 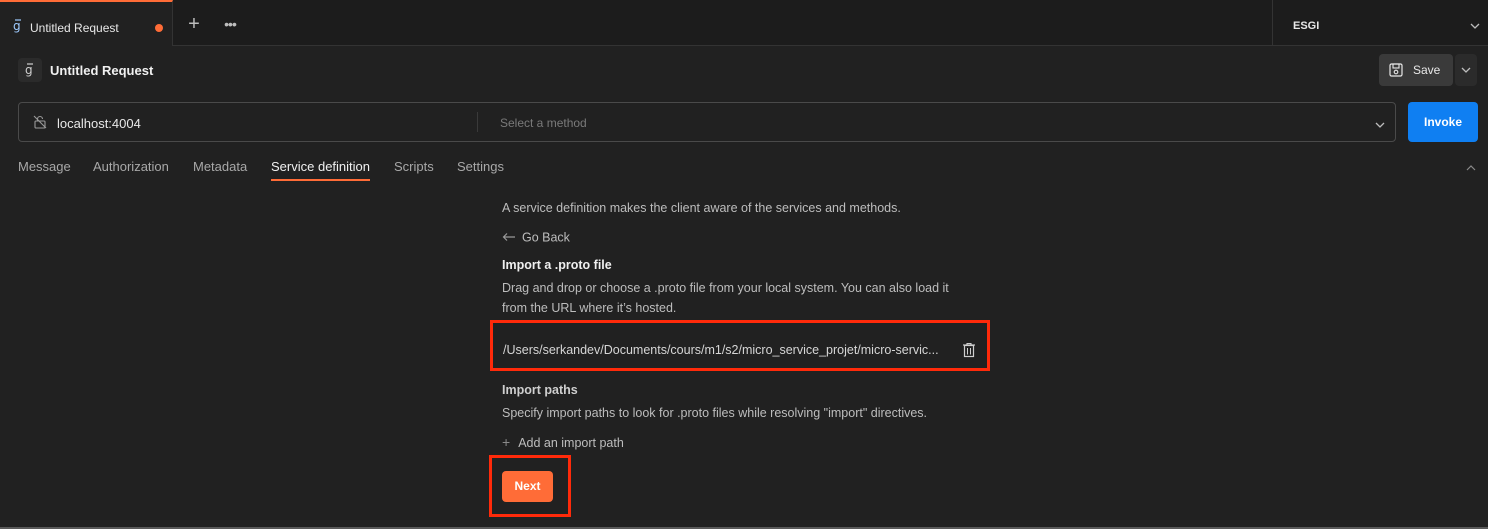 I want to click on arrow-left-icon, so click(x=509, y=238).